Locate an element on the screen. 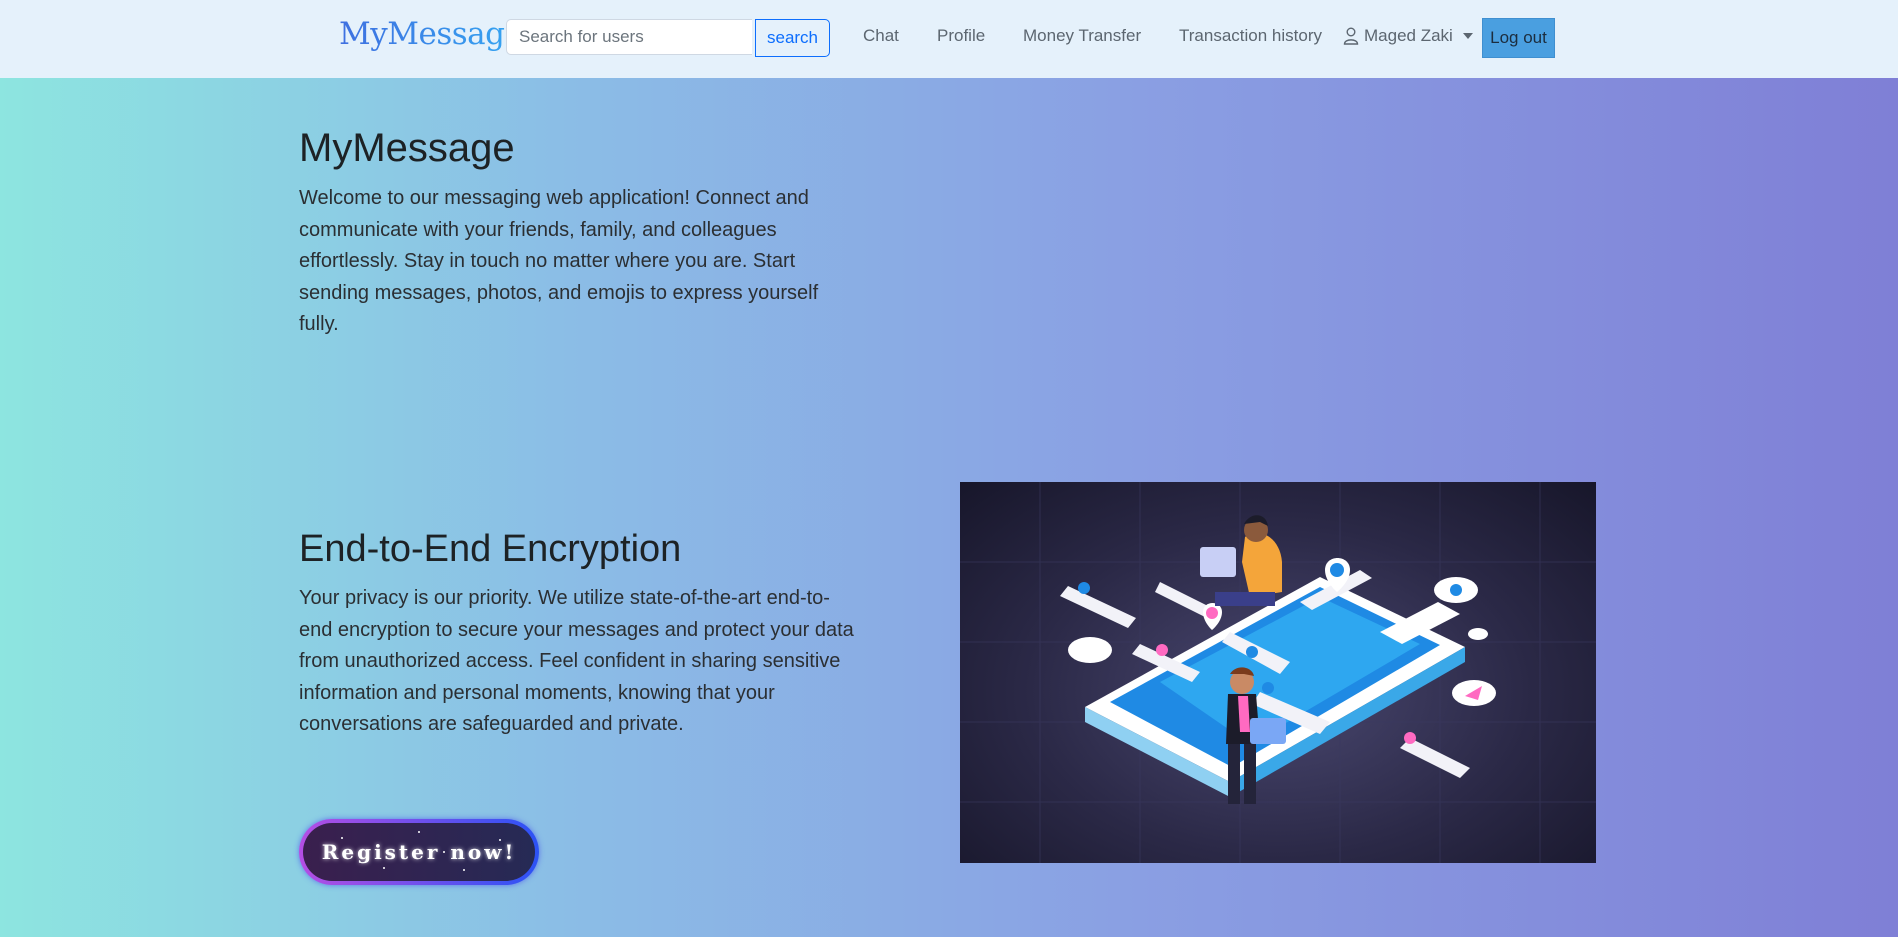  nav-link-chat: Chat is located at coordinates (881, 36).